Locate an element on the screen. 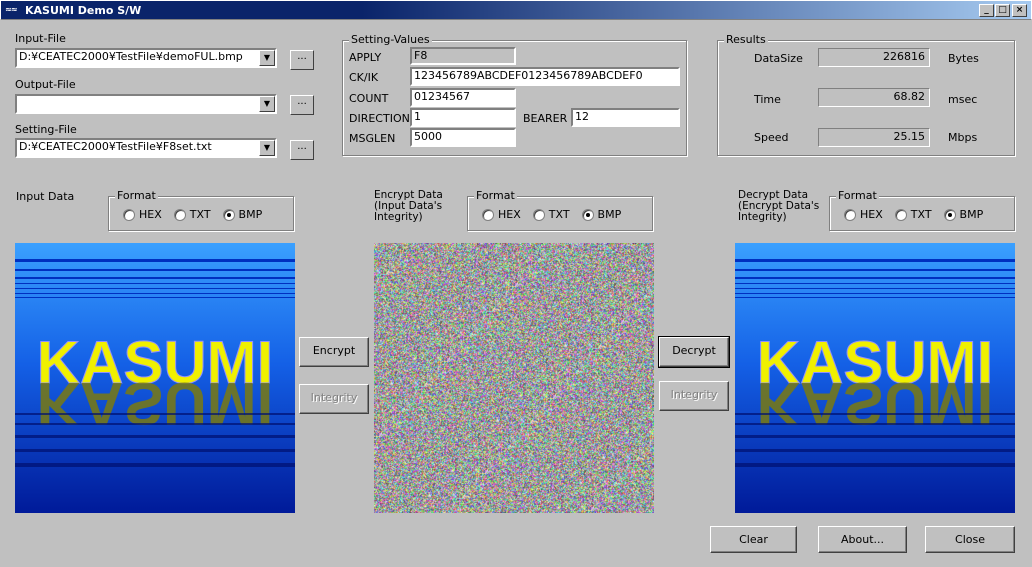 This screenshot has width=1032, height=567. count-field: 01234567 is located at coordinates (463, 97).